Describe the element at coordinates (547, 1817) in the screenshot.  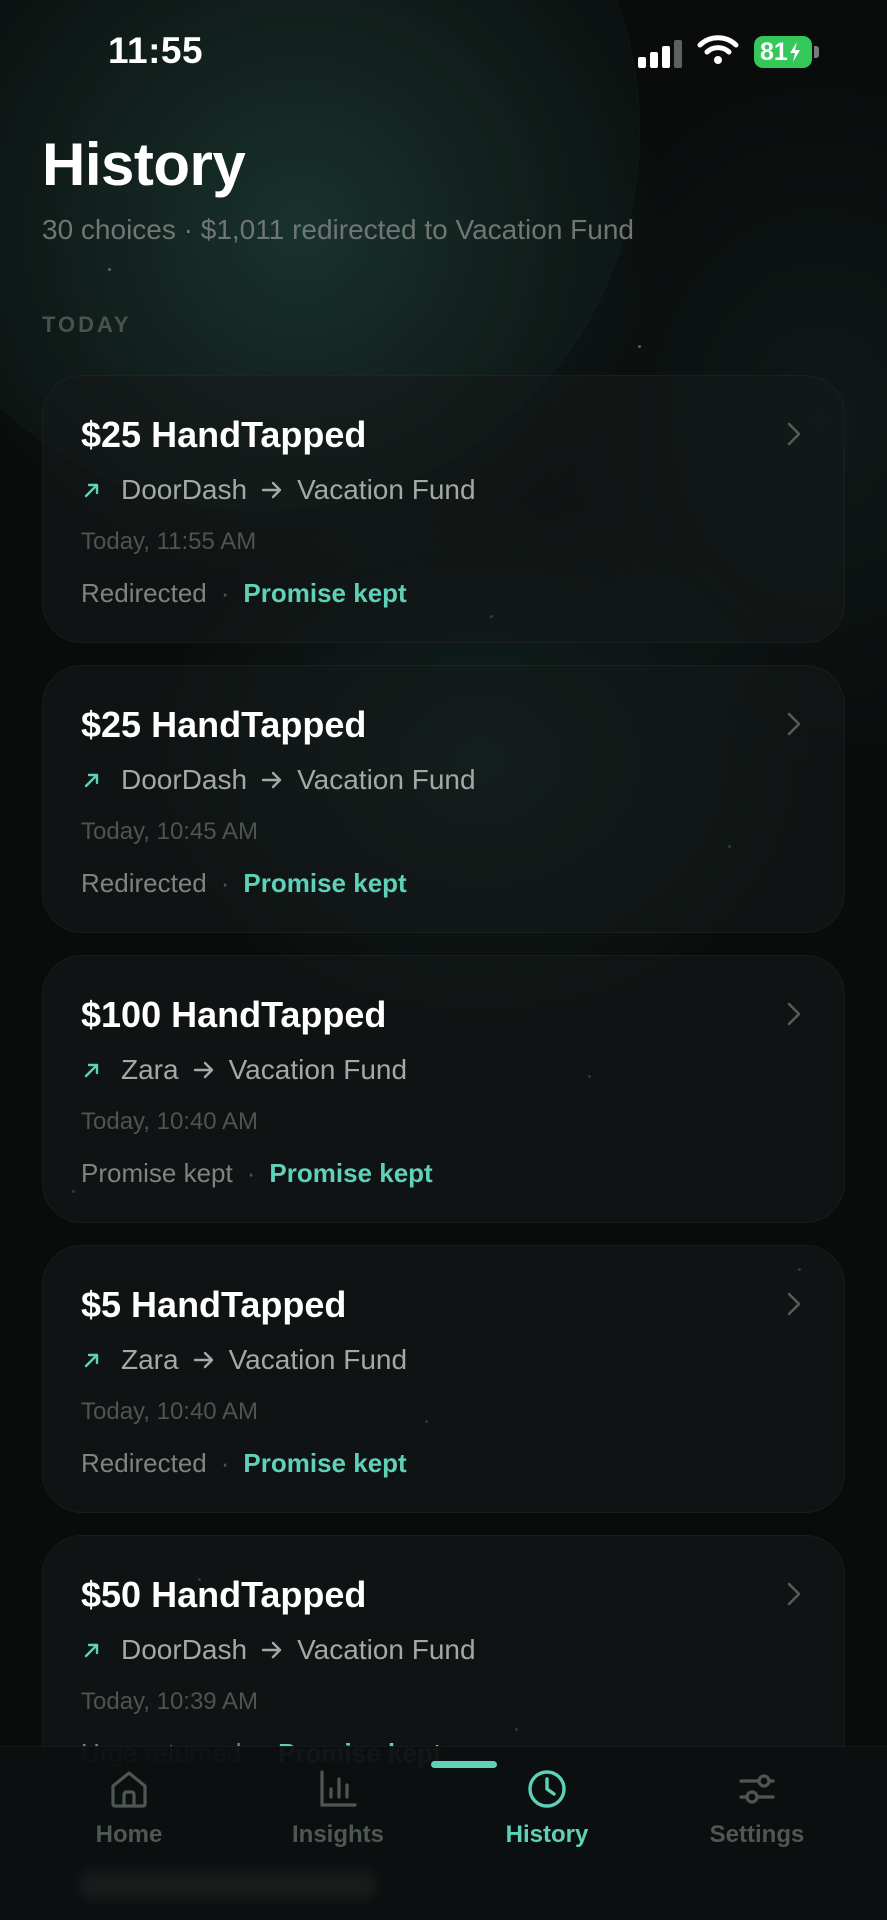
I see `tab-history: History` at that location.